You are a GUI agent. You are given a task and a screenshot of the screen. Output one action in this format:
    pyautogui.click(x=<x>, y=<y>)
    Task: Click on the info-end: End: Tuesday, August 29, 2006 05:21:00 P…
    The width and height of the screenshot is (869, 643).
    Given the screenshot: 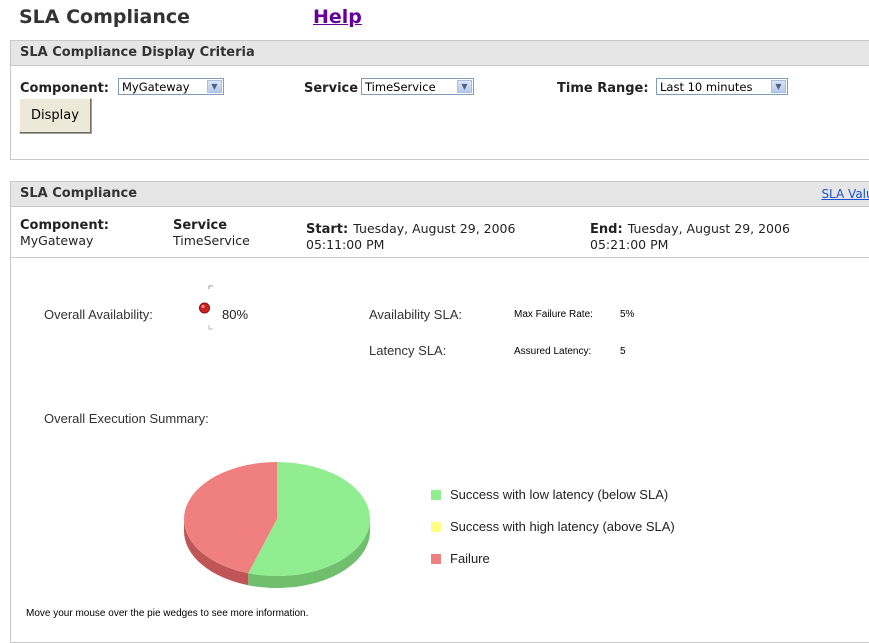 What is the action you would take?
    pyautogui.click(x=690, y=235)
    